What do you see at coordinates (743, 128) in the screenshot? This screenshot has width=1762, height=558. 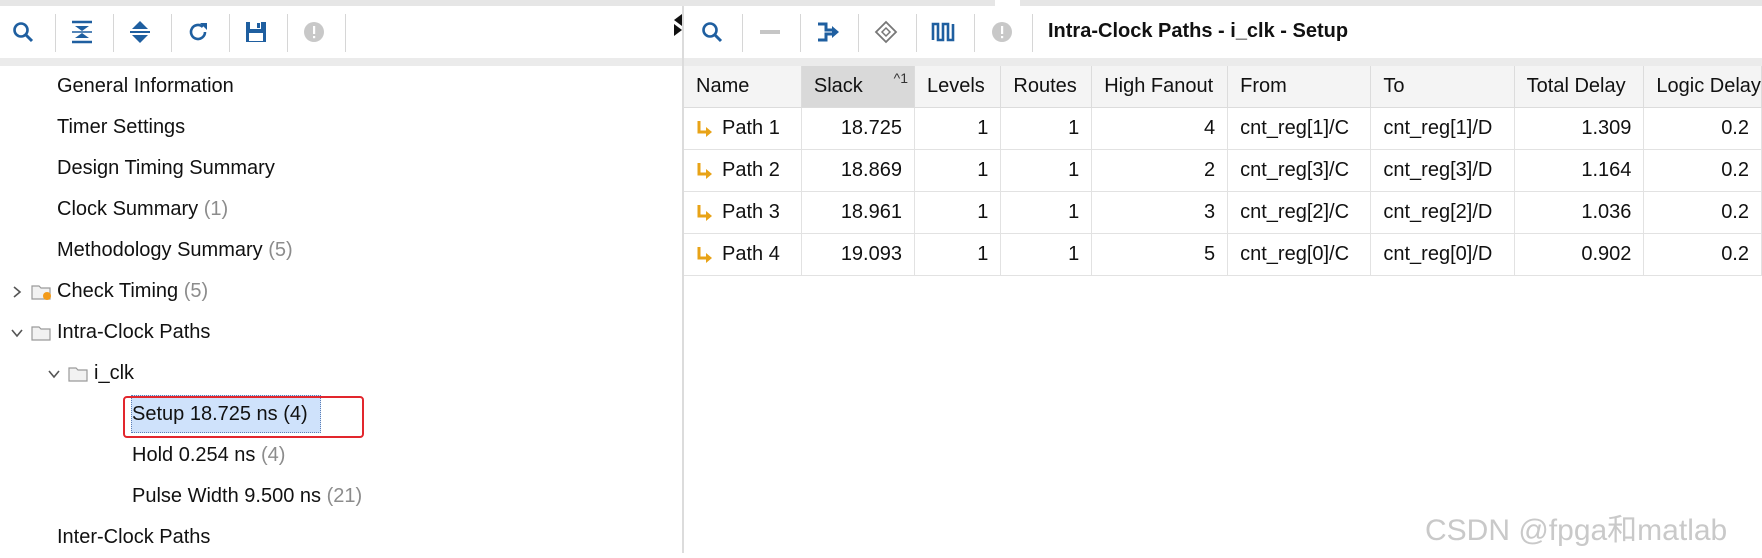 I see `path-name-cell: Path 1` at bounding box center [743, 128].